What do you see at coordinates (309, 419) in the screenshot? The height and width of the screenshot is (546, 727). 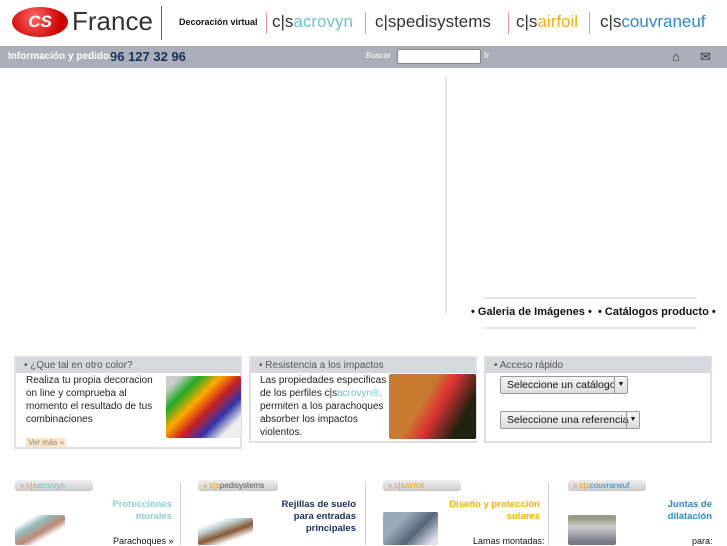 I see `panel-text: absorber los impactos` at bounding box center [309, 419].